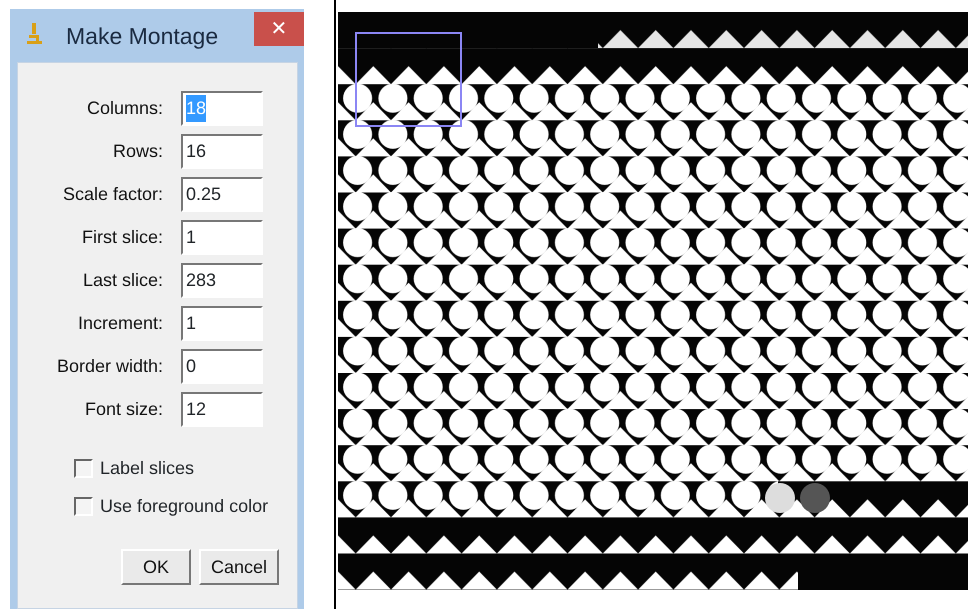  What do you see at coordinates (196, 108) in the screenshot?
I see `selected-text: 18` at bounding box center [196, 108].